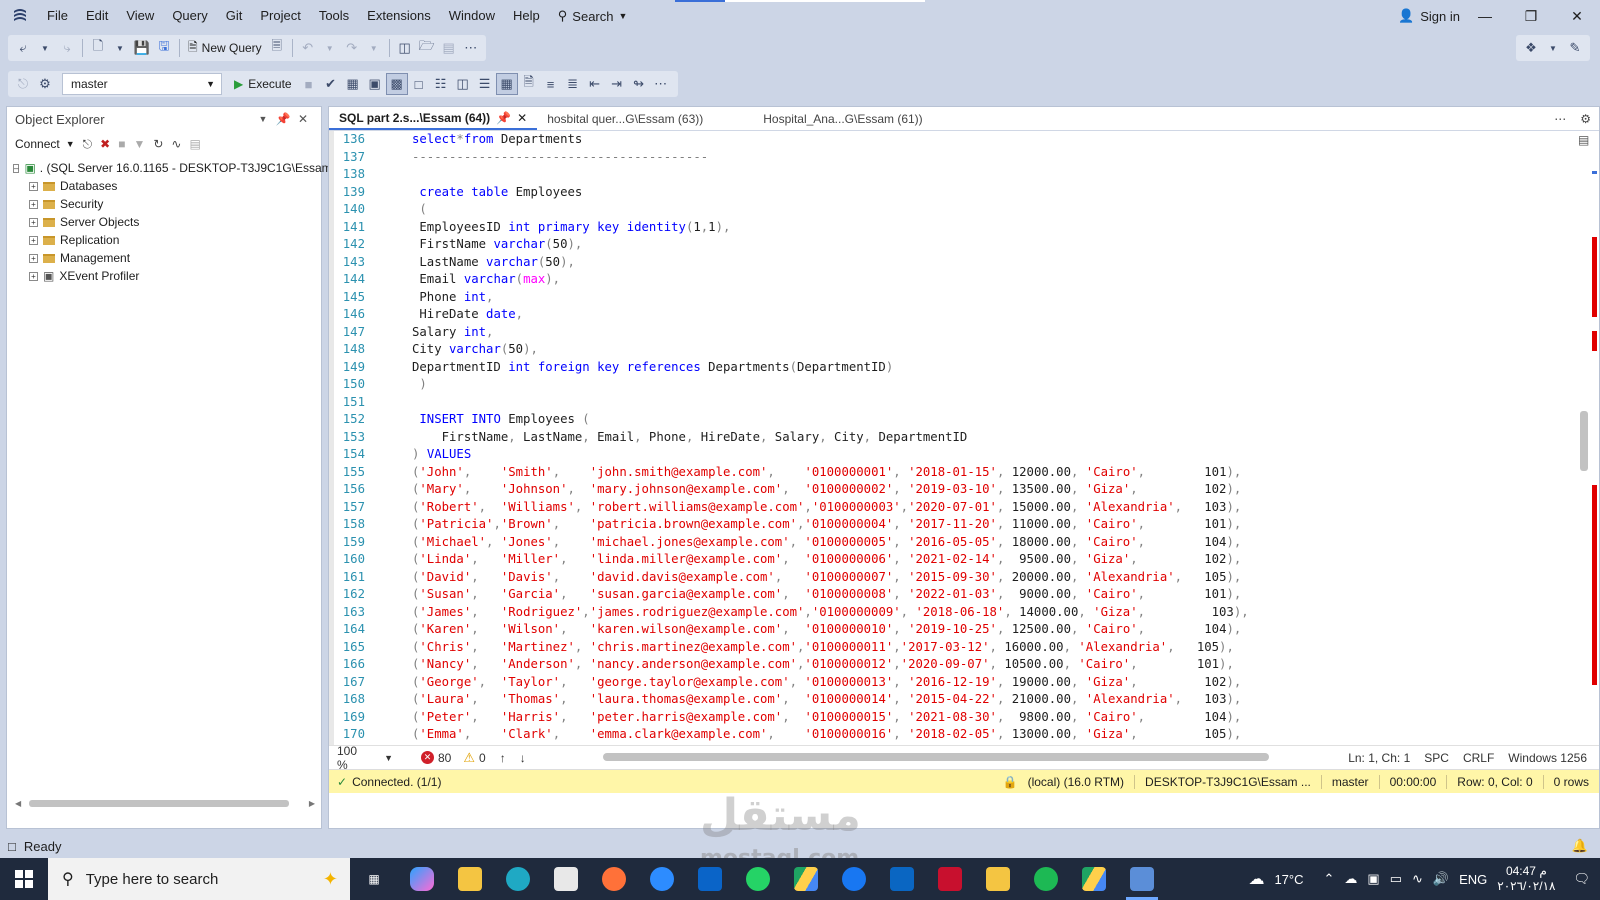  What do you see at coordinates (194, 144) in the screenshot?
I see `summary-icon: ▤` at bounding box center [194, 144].